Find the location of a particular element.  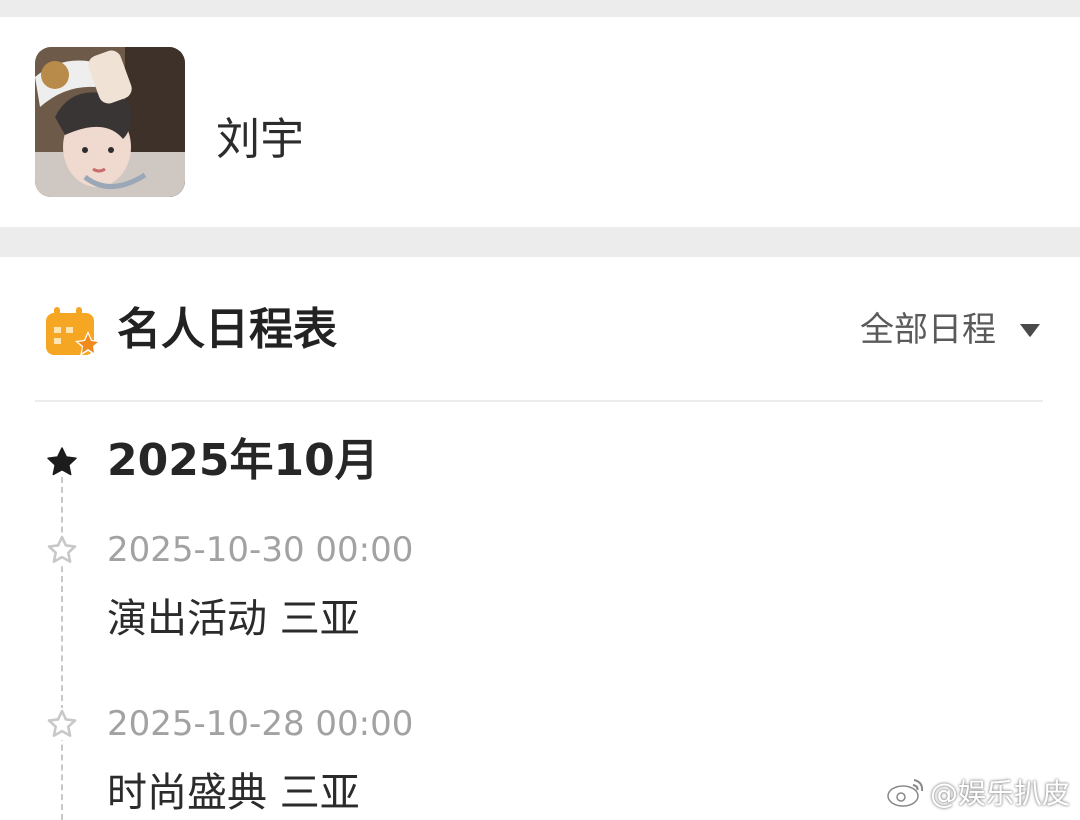

event-title: 演出活动 三亚 is located at coordinates (233, 619).